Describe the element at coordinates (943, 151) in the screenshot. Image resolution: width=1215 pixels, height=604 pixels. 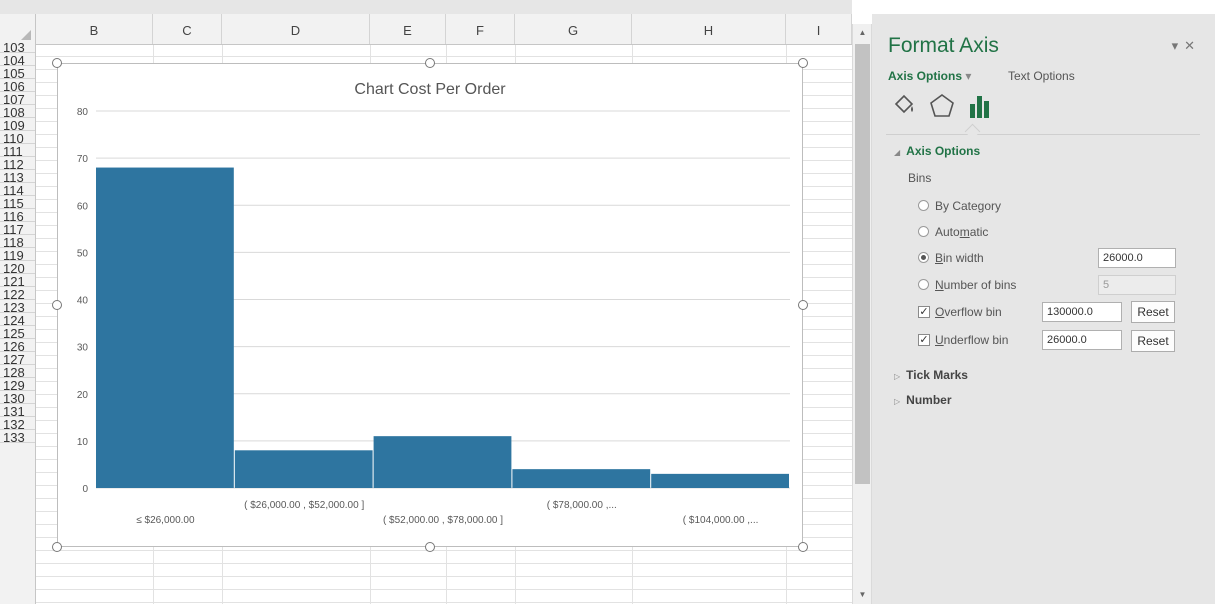
I see `section-axis-options-label: Axis Options` at that location.